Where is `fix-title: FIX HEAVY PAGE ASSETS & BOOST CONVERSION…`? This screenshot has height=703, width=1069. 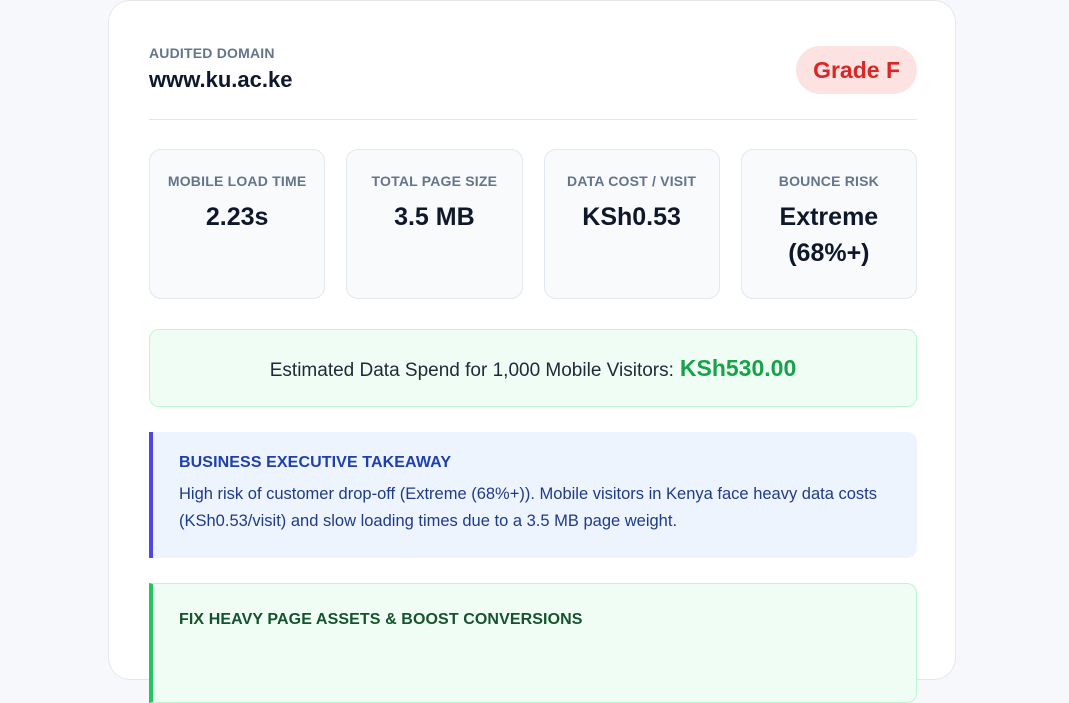
fix-title: FIX HEAVY PAGE ASSETS & BOOST CONVERSION… is located at coordinates (381, 619).